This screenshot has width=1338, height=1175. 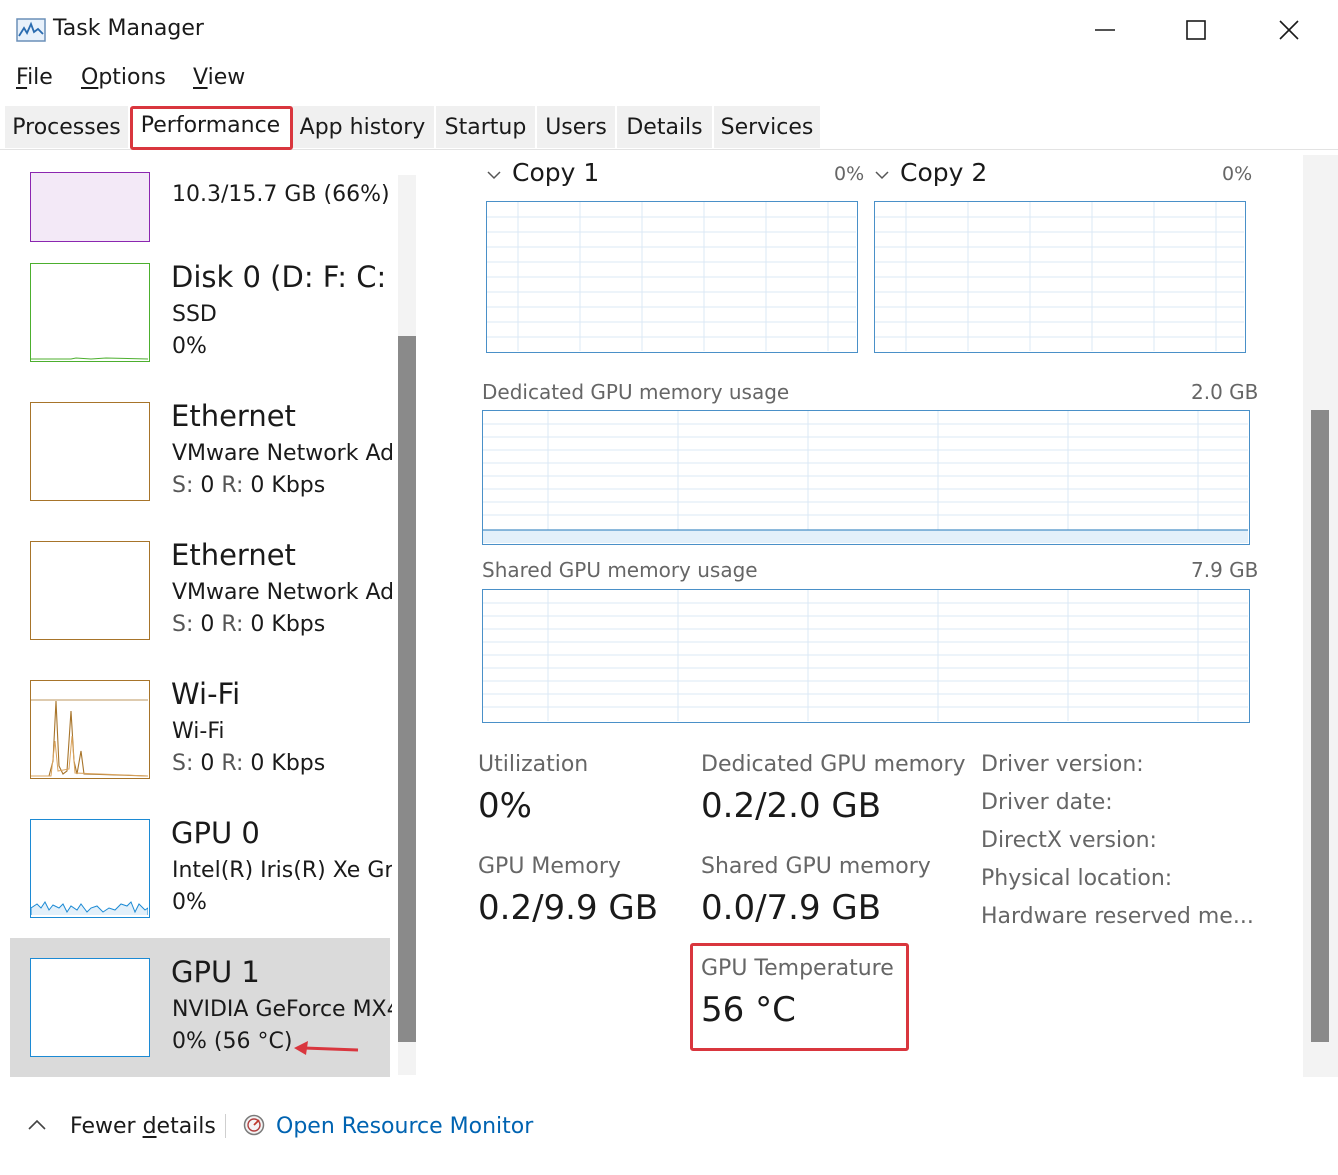 What do you see at coordinates (288, 763) in the screenshot?
I see `wifi-recv: 0 Kbps` at bounding box center [288, 763].